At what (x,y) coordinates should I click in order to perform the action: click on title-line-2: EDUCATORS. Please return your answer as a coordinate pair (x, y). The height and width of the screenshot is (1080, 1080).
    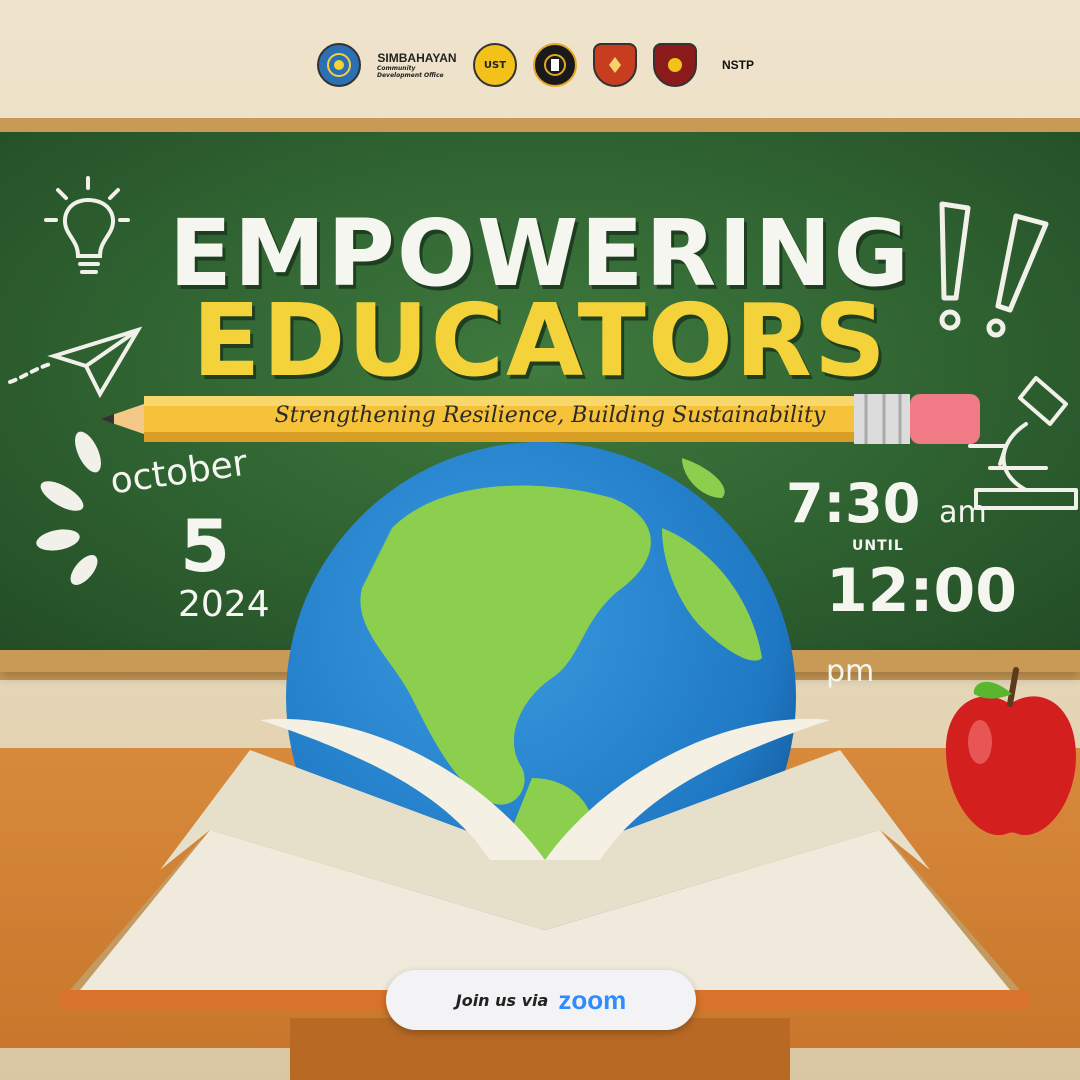
    Looking at the image, I should click on (540, 340).